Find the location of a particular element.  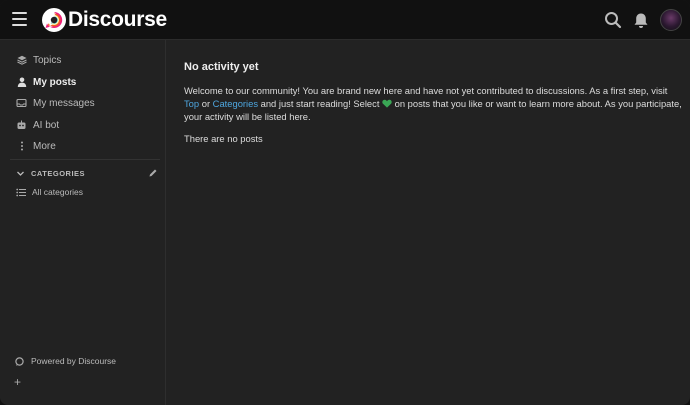

list-icon is located at coordinates (21, 192).